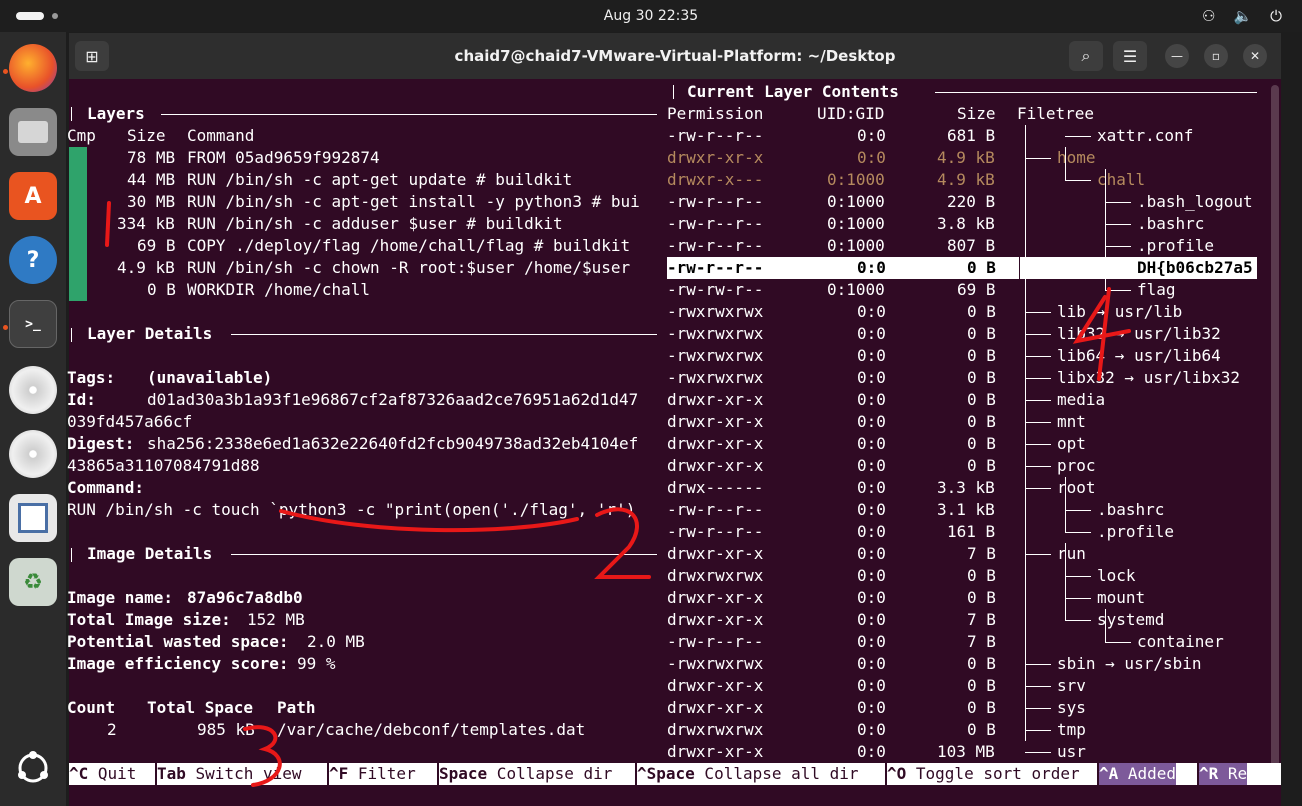 This screenshot has width=1302, height=806. I want to click on layer-size: 78 MB, so click(151, 158).